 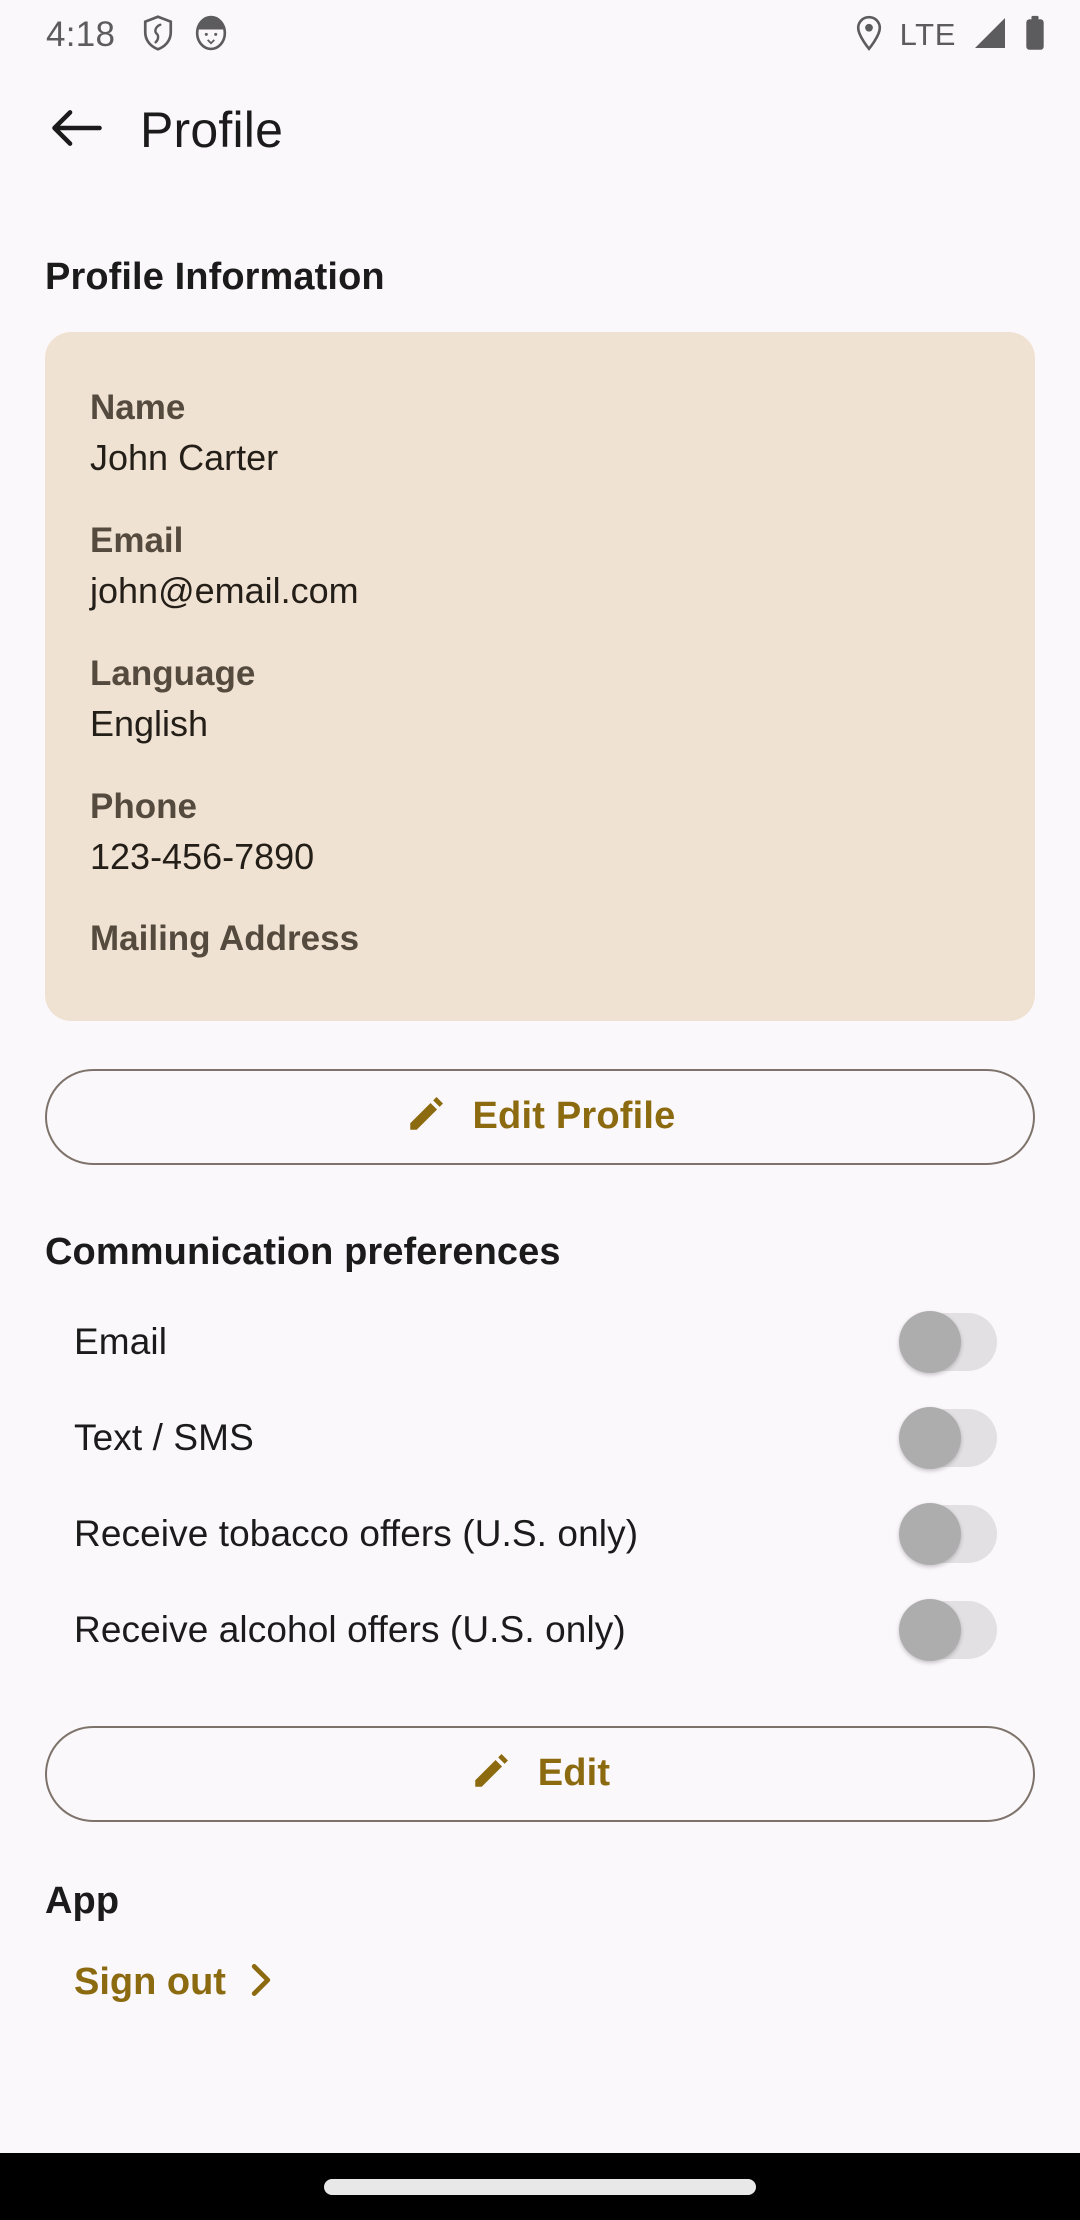 What do you see at coordinates (173, 673) in the screenshot?
I see `field-label: Language` at bounding box center [173, 673].